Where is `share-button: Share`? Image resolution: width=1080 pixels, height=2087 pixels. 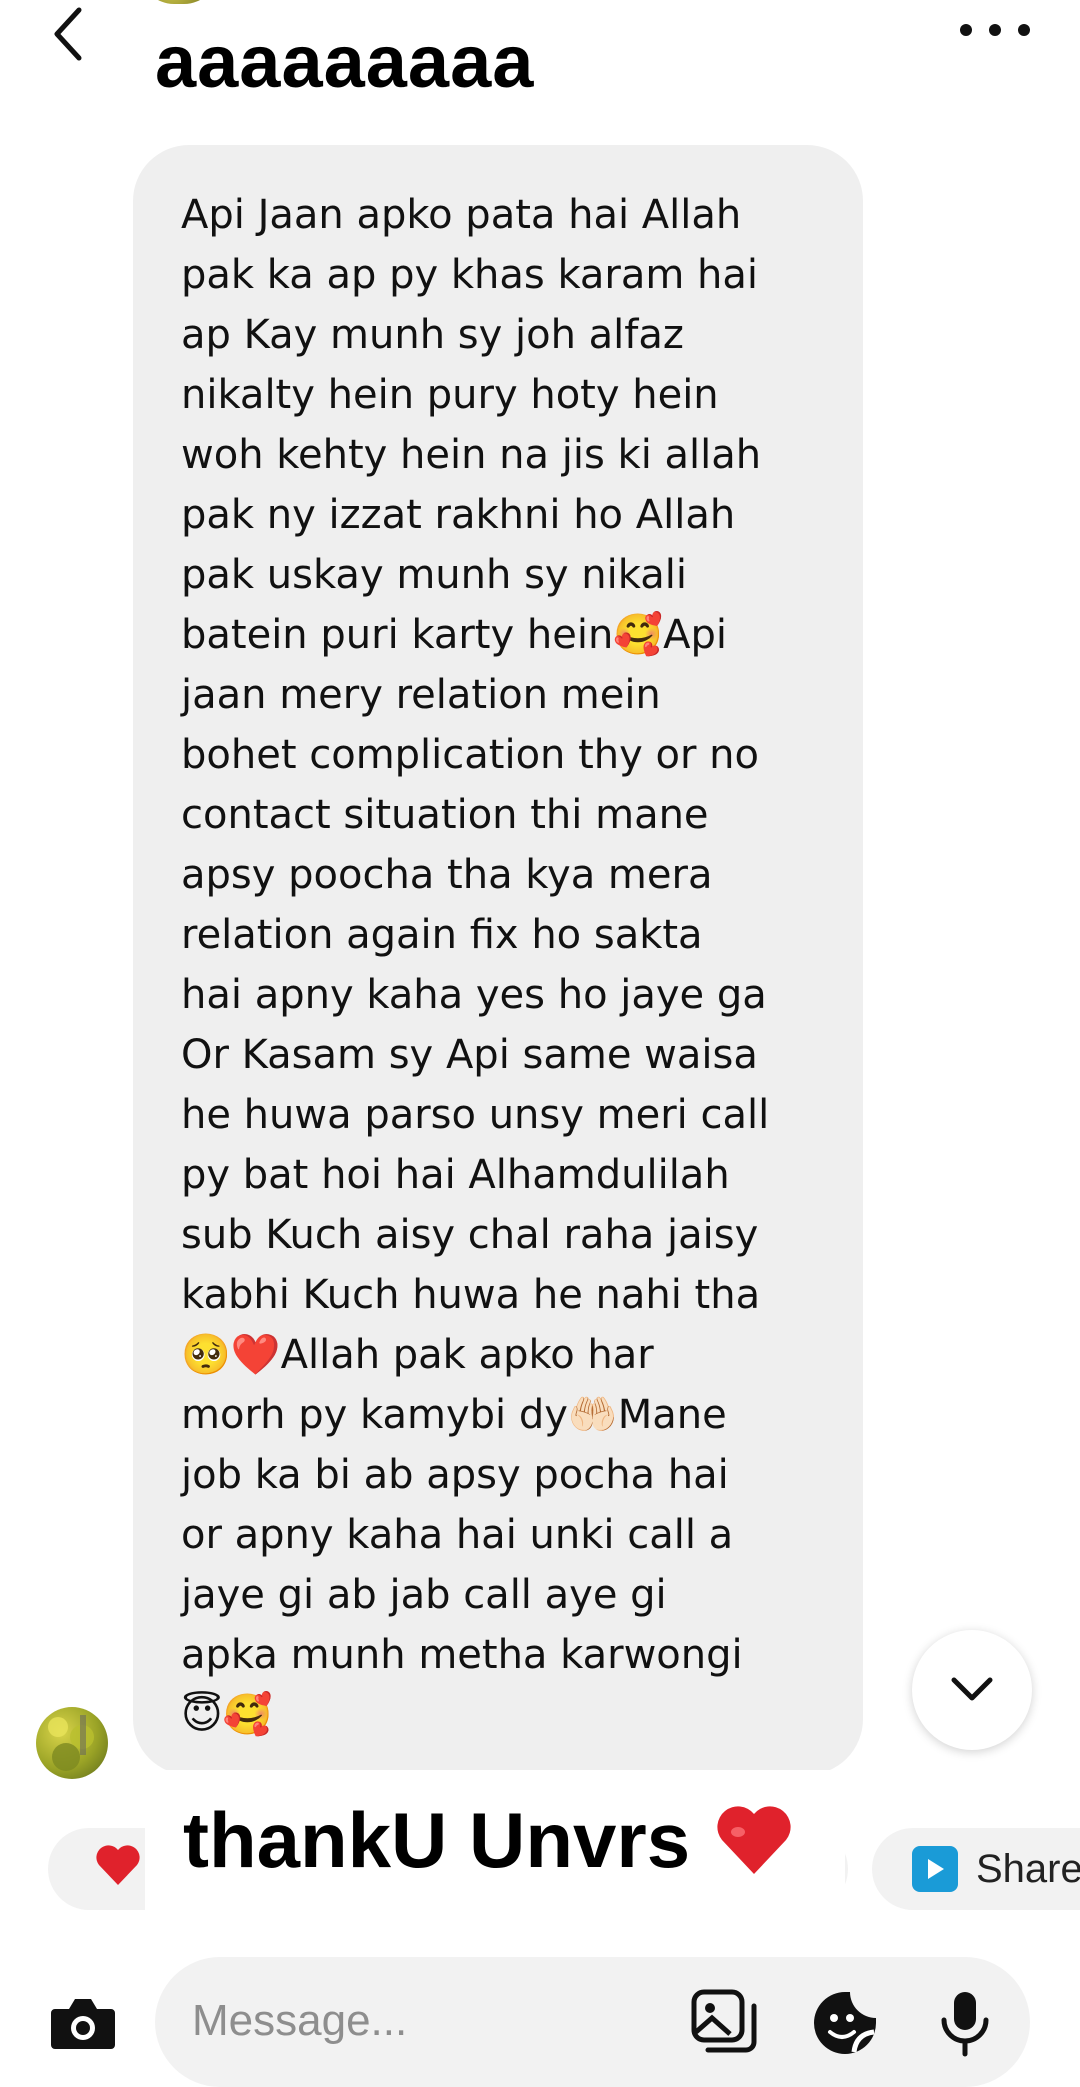
share-button: Share is located at coordinates (976, 1869).